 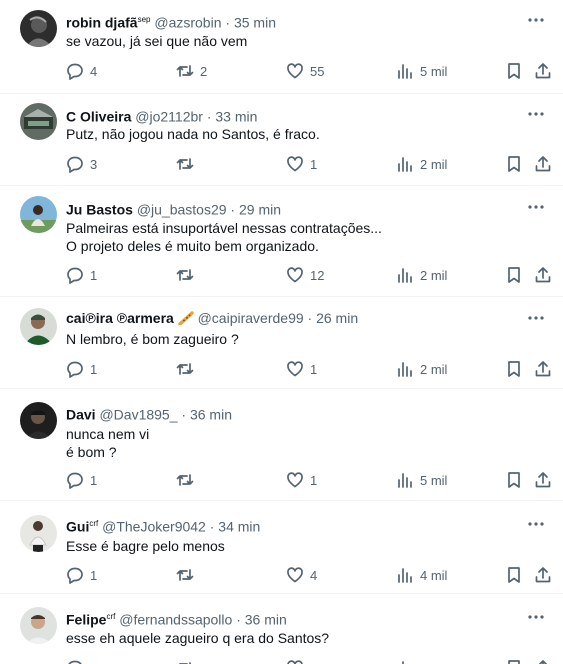 What do you see at coordinates (236, 117) in the screenshot?
I see `timestamp: 33 min` at bounding box center [236, 117].